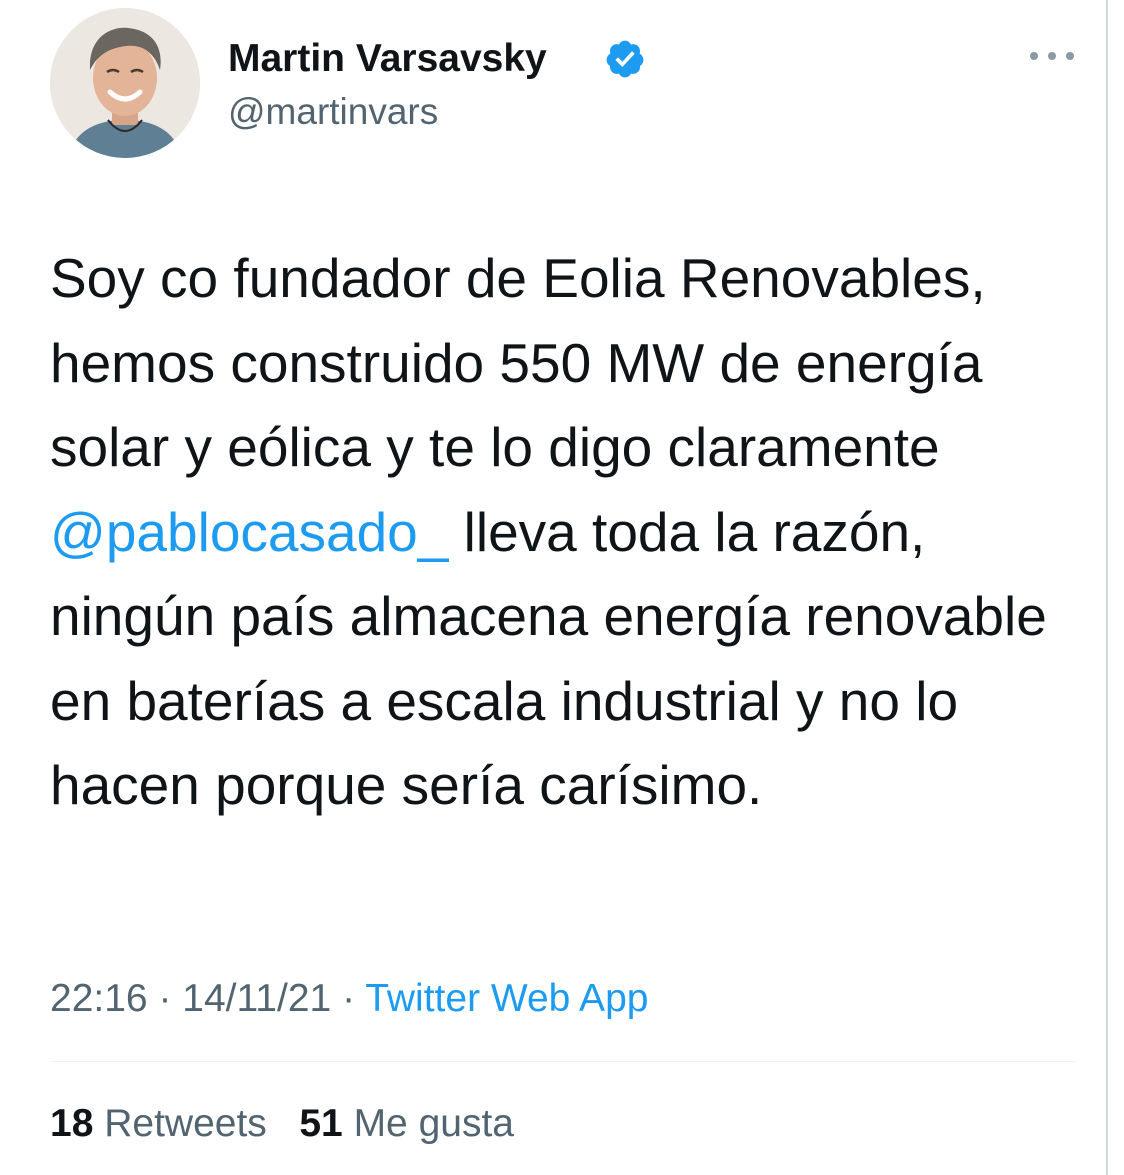  Describe the element at coordinates (282, 1124) in the screenshot. I see `tweet-stats: 18 Retweets 51 Me gusta` at that location.